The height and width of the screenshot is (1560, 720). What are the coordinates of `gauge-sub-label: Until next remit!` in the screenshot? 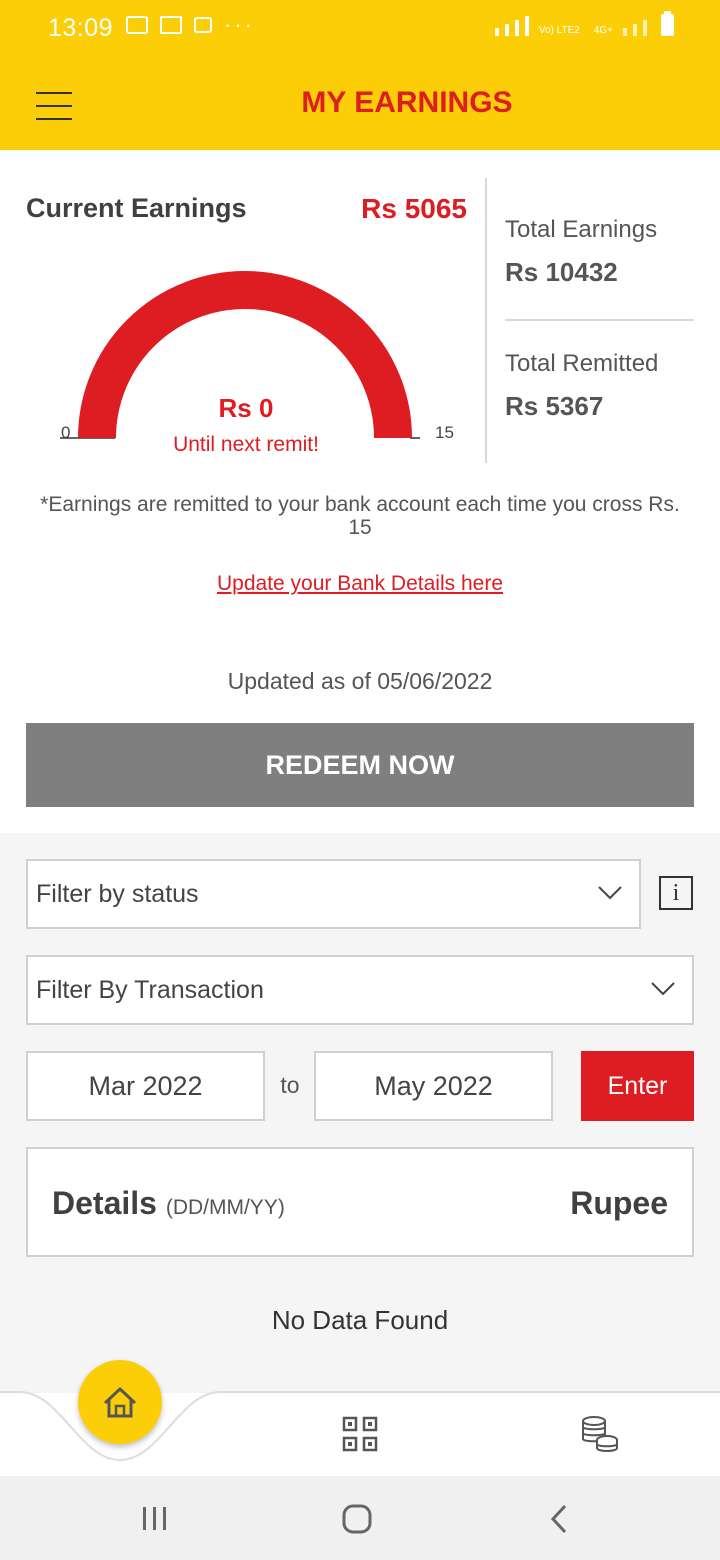 It's located at (246, 444).